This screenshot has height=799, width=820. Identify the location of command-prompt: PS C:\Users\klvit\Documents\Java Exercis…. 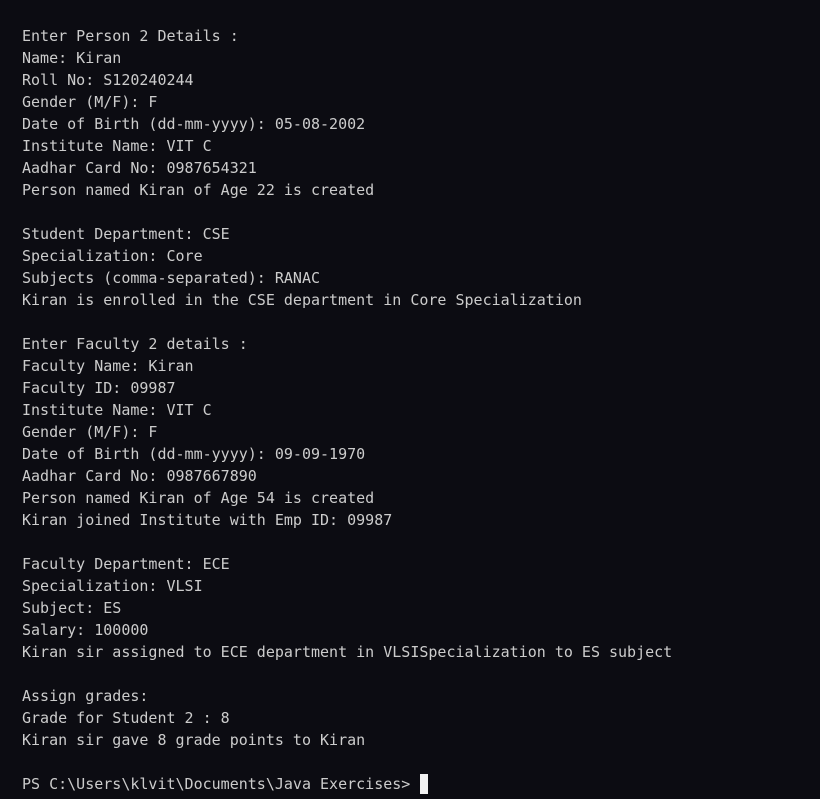
(421, 784).